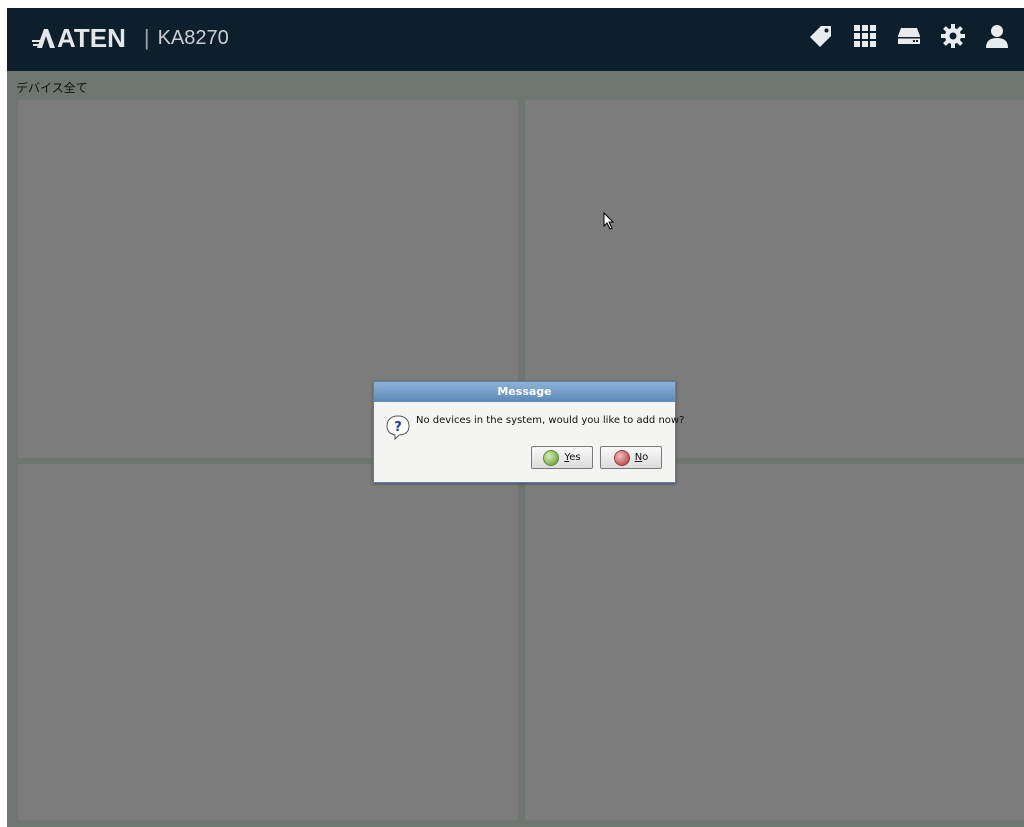  I want to click on device-group-label: デバイス全て, so click(52, 88).